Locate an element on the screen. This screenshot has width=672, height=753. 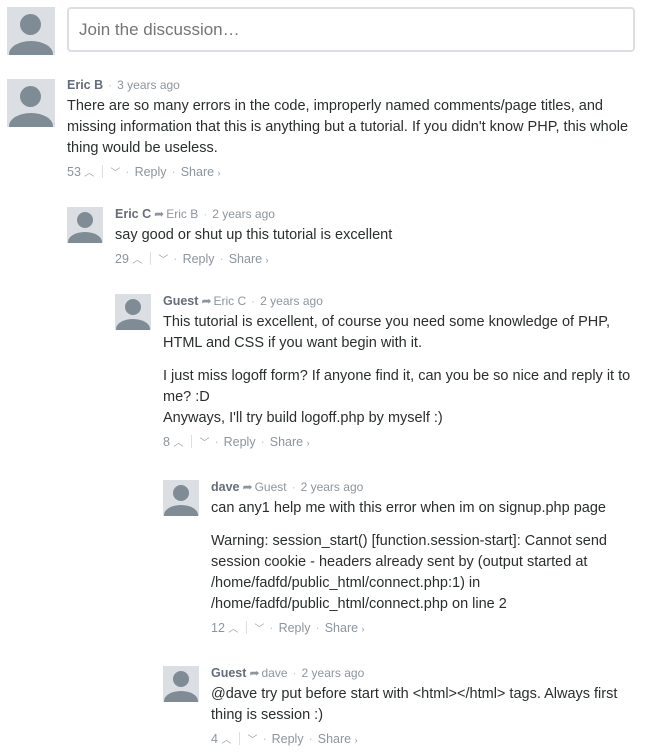
comment-footer: 53 ︿ ﹀ · Reply · Share › is located at coordinates (357, 172).